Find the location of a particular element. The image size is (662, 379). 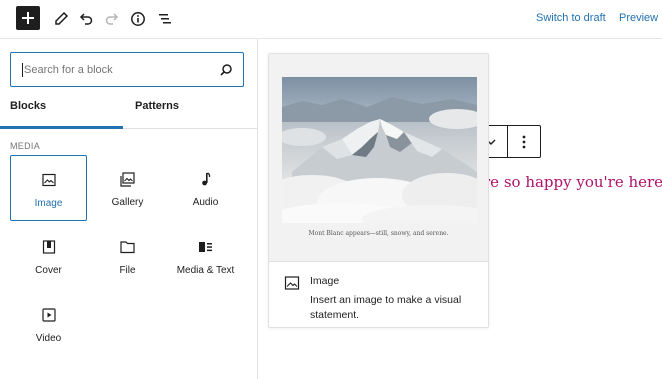

details-button is located at coordinates (138, 19).